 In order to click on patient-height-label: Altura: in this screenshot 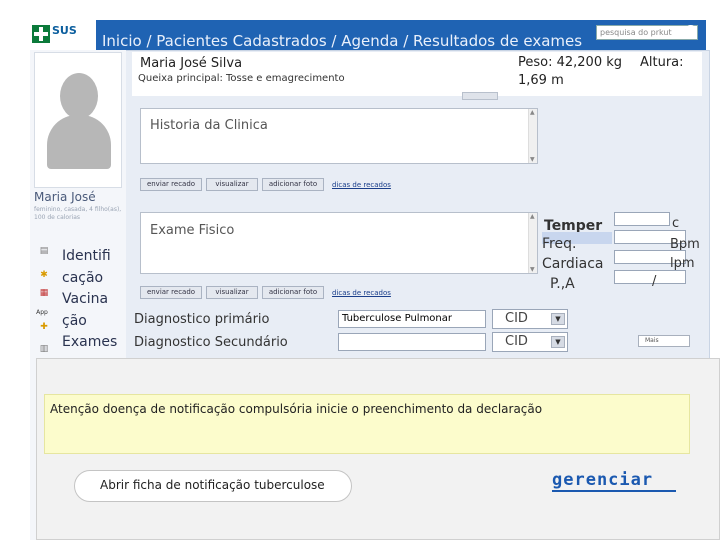, I will do `click(662, 62)`.